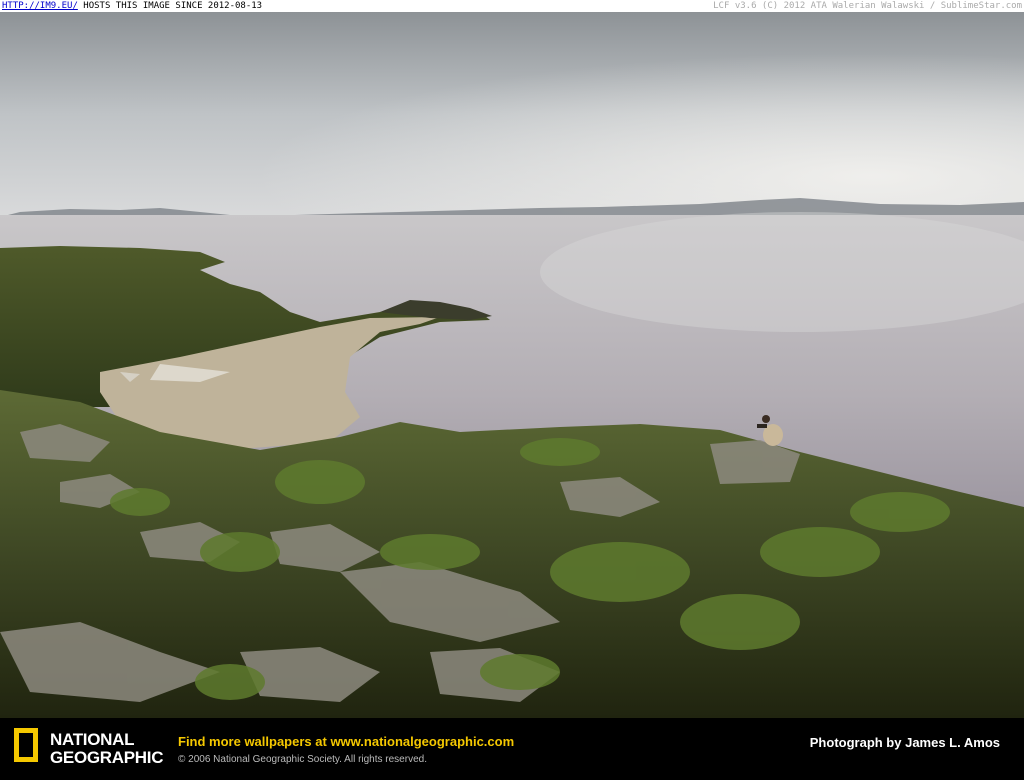 Image resolution: width=1024 pixels, height=780 pixels. I want to click on host-text: HOSTS THIS IMAGE SINCE 2012-08-13, so click(173, 6).